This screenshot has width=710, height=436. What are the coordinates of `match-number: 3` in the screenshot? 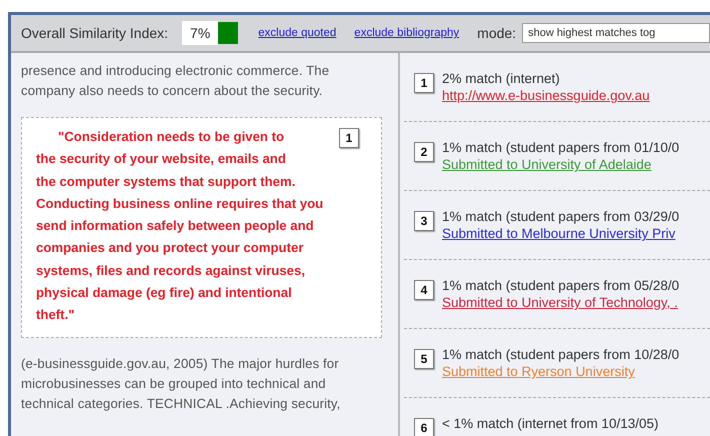 It's located at (424, 221).